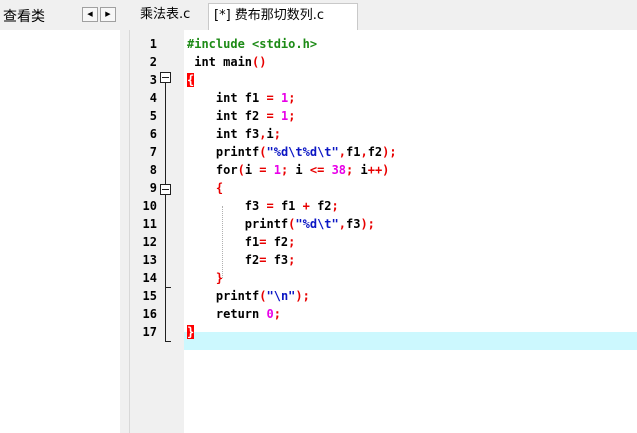 Image resolution: width=637 pixels, height=433 pixels. I want to click on line-number: 2, so click(153, 62).